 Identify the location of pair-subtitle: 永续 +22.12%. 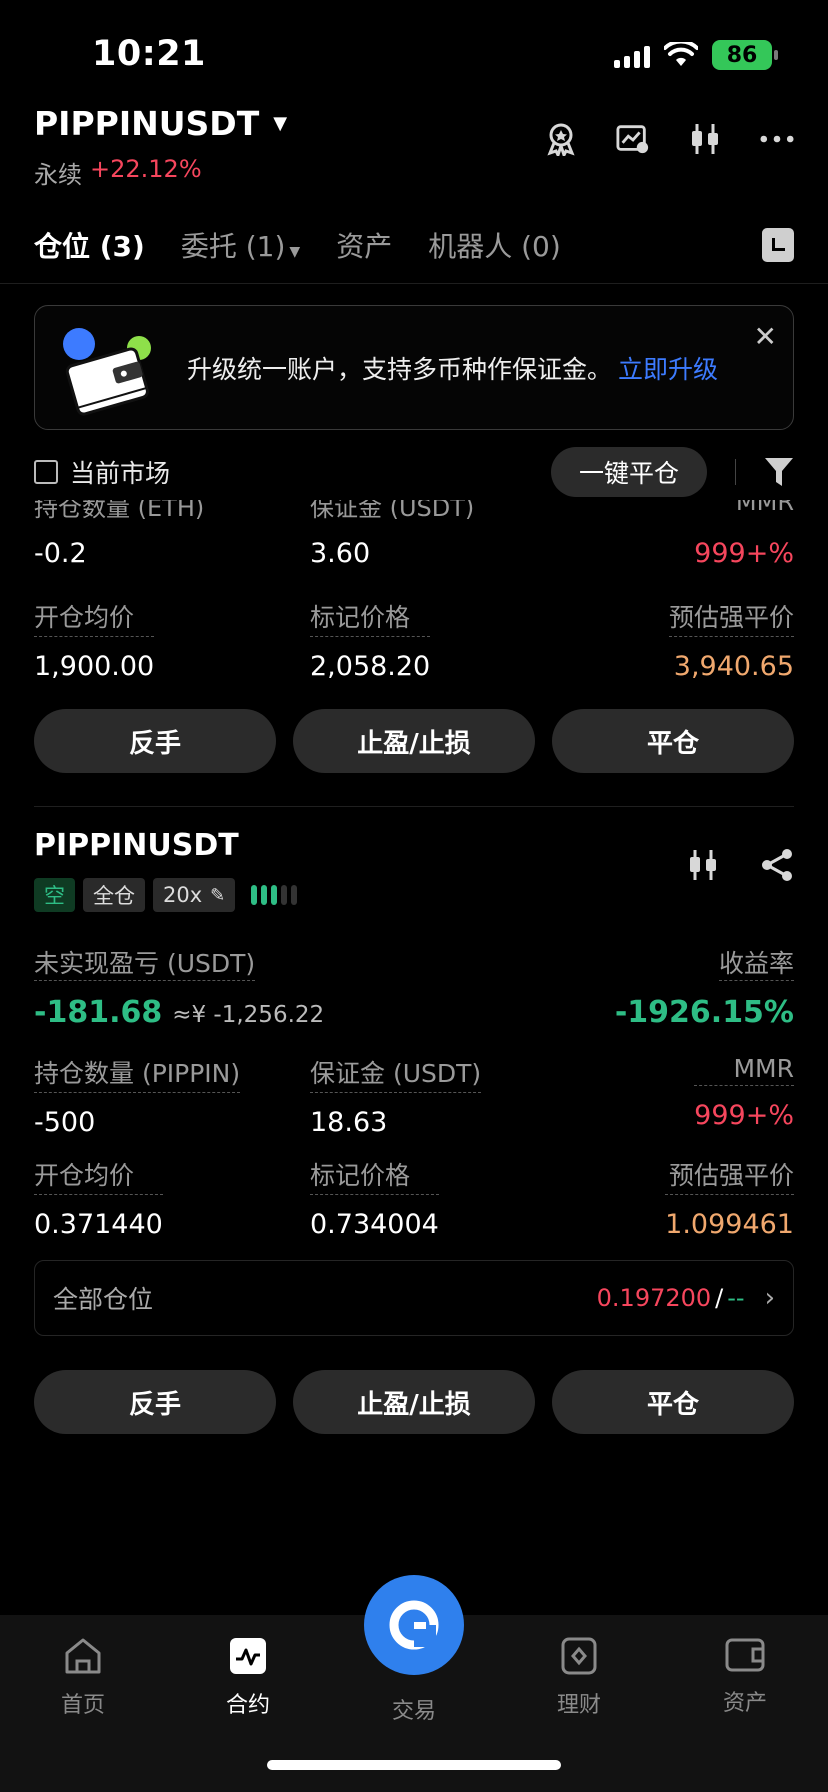
(414, 172).